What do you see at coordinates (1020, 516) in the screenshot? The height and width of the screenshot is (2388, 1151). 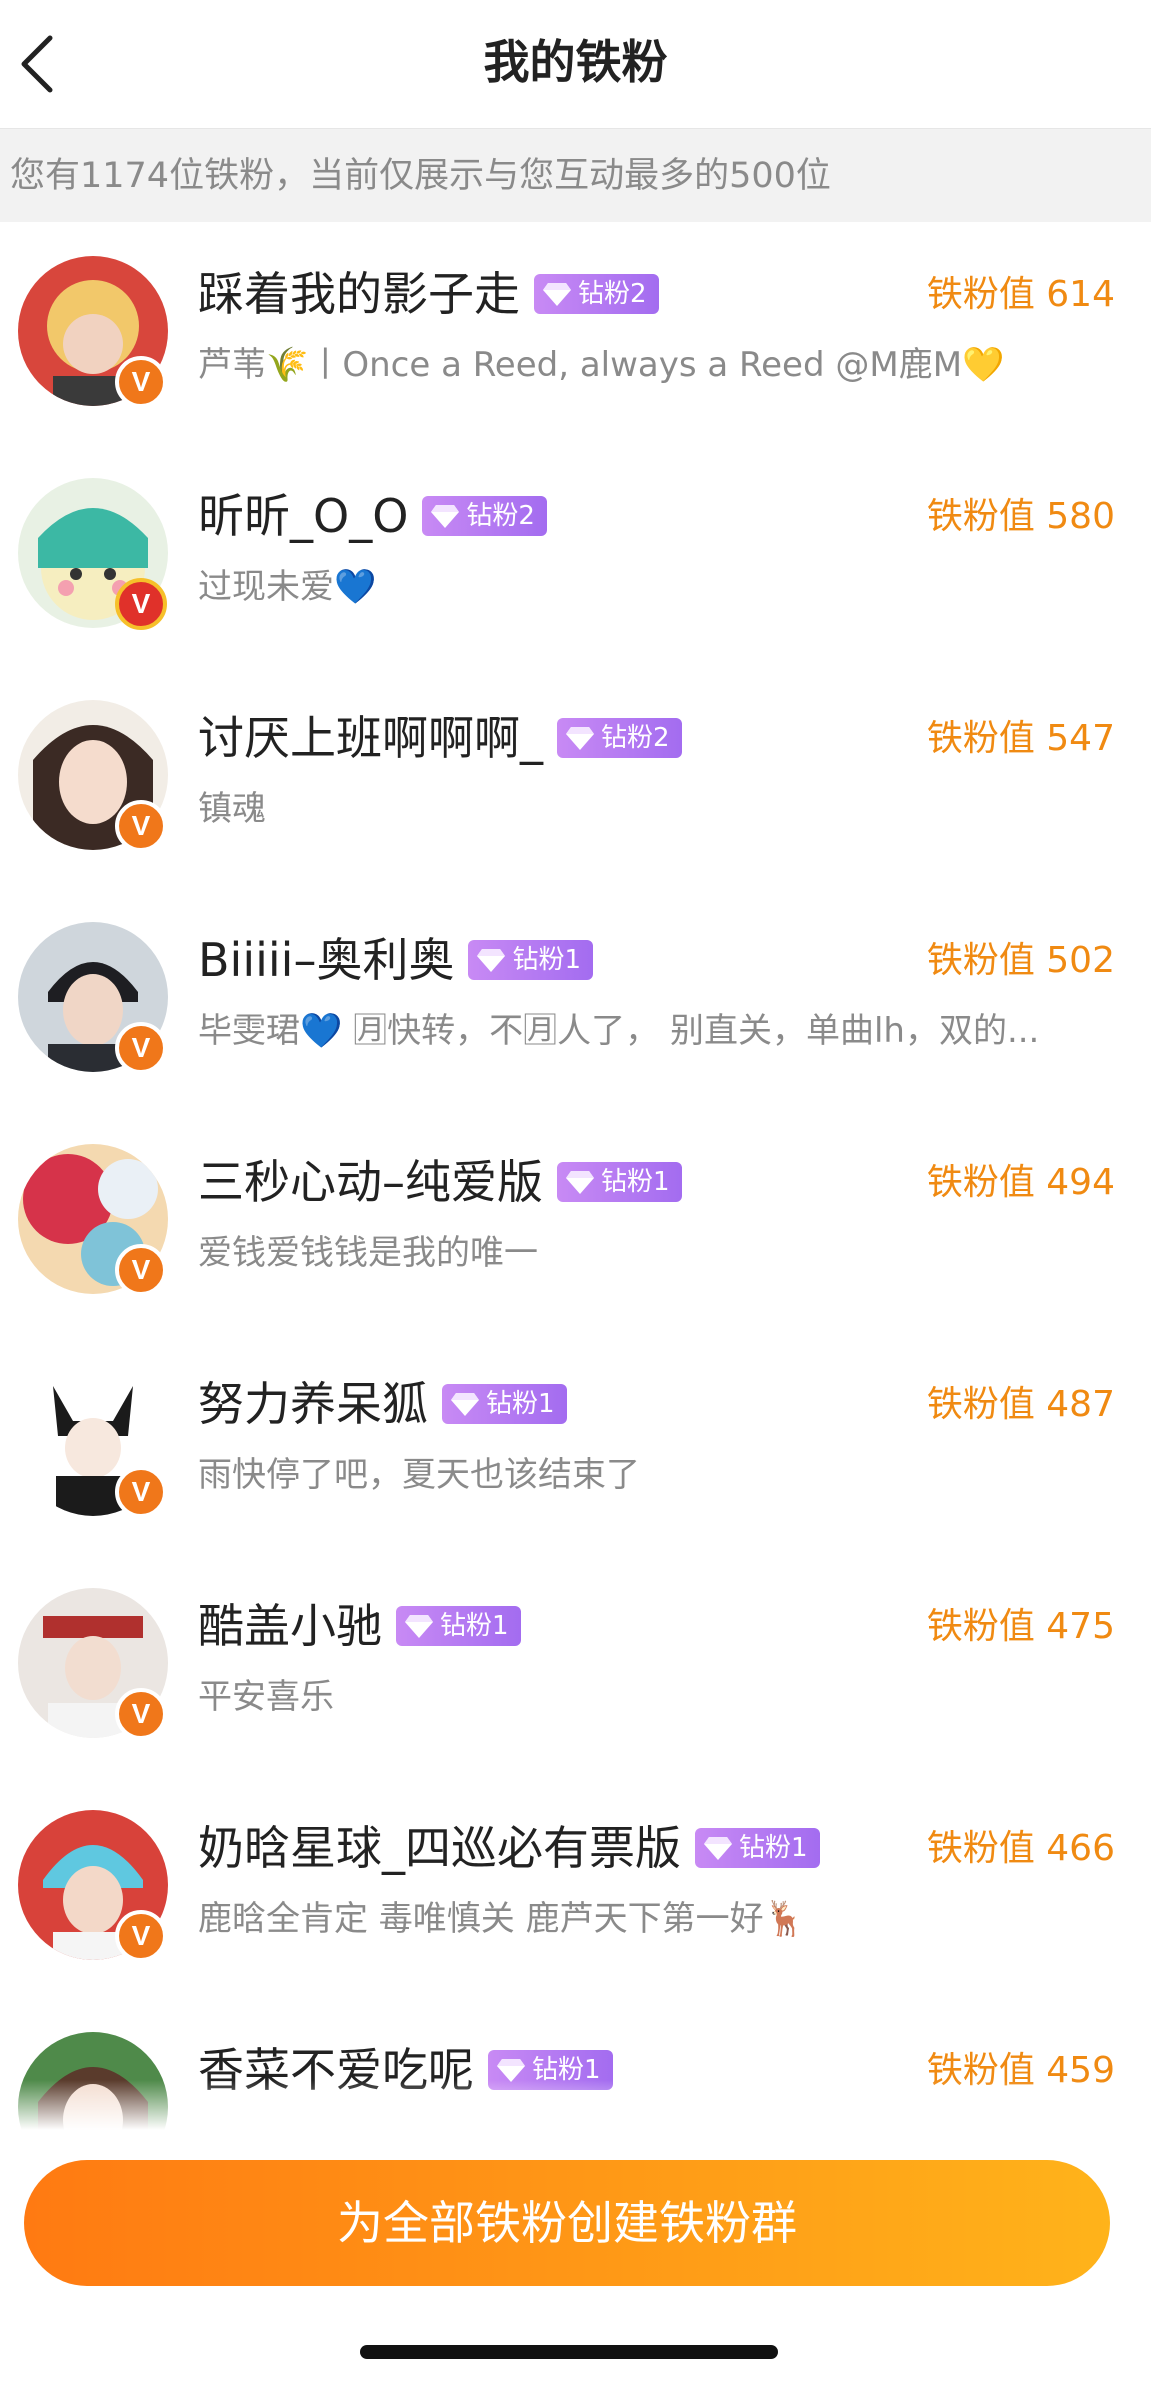 I see `fan-score: 铁粉值 580` at bounding box center [1020, 516].